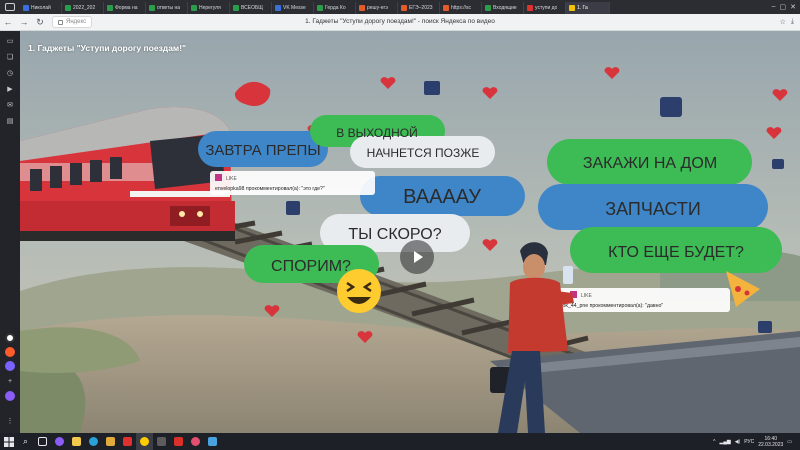  What do you see at coordinates (419, 7) in the screenshot?
I see `browser-tab: ЕГЭ–2023` at bounding box center [419, 7].